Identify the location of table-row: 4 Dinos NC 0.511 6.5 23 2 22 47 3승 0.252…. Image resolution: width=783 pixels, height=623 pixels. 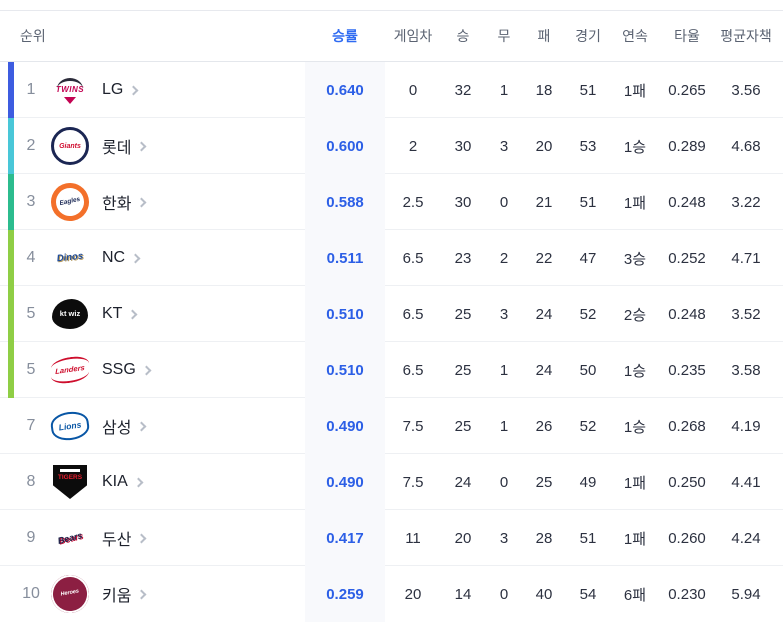
(391, 258).